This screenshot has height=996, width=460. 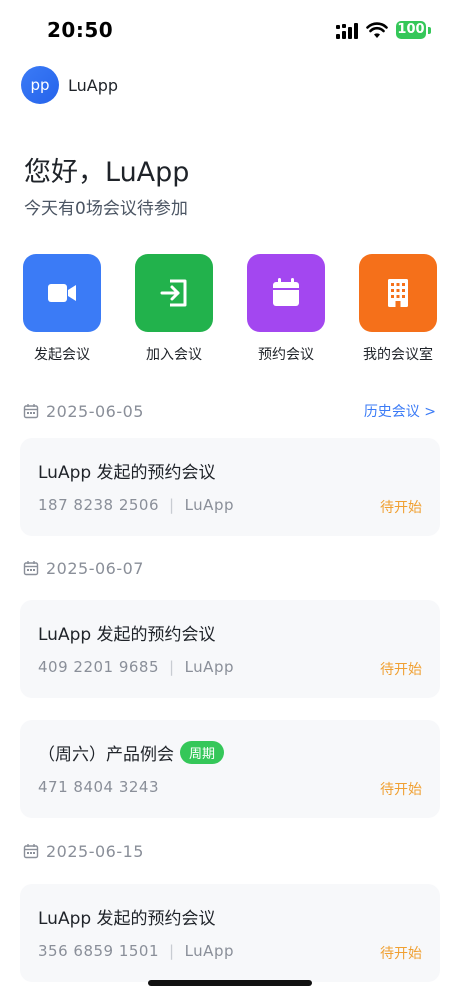 I want to click on my-rooms-label: 我的会议室, so click(x=398, y=355).